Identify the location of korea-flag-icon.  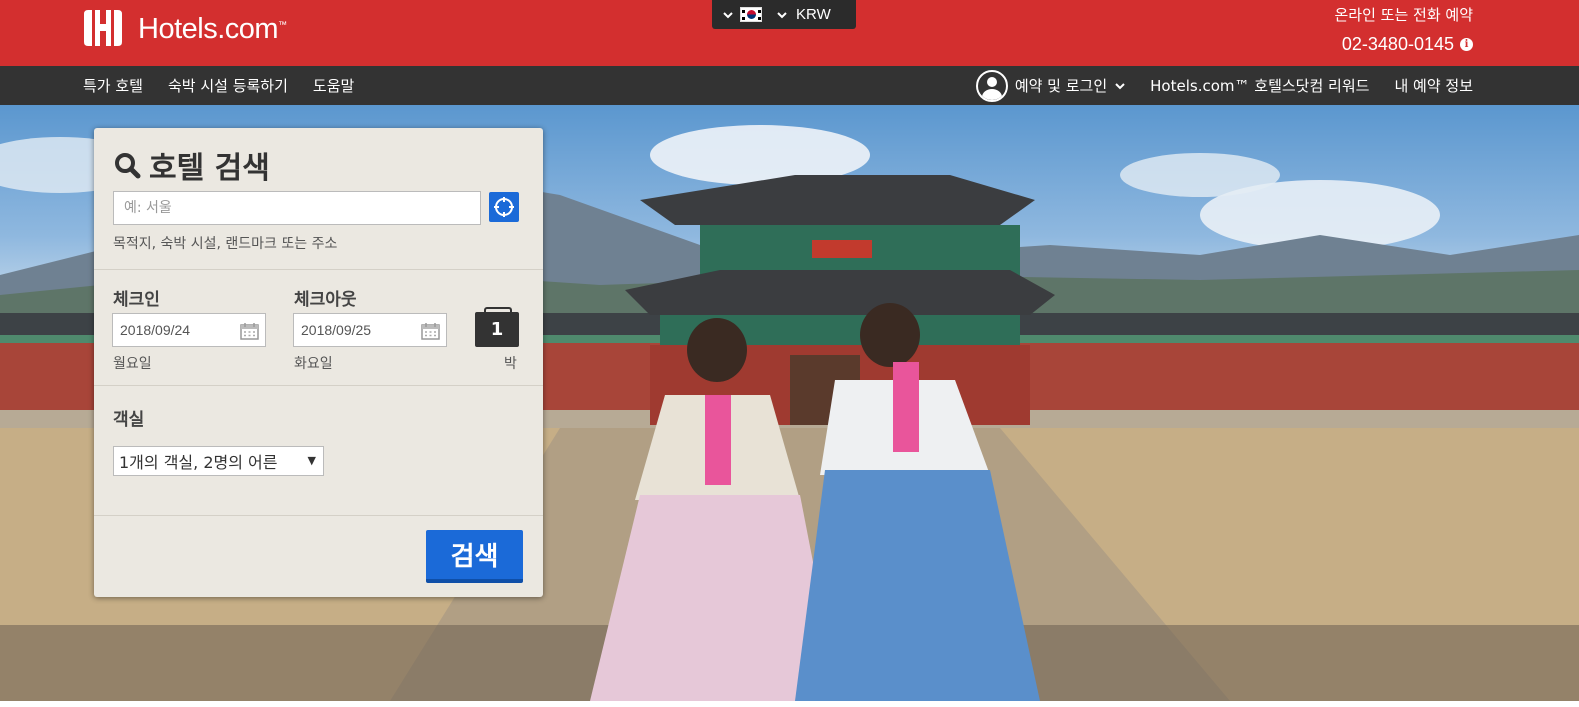
(751, 14).